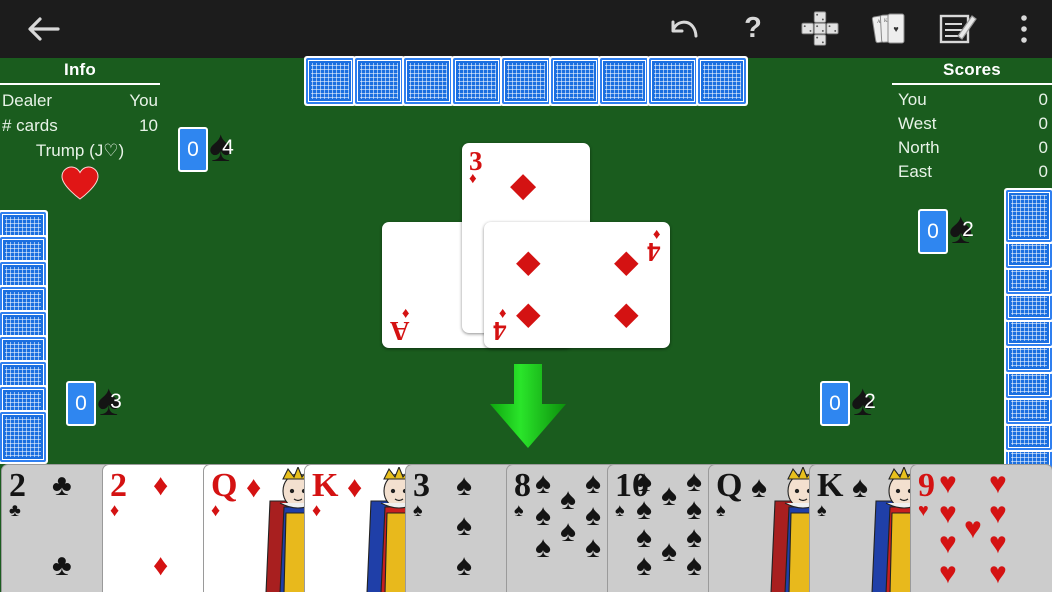  I want to click on turn-indicator-arrow, so click(528, 408).